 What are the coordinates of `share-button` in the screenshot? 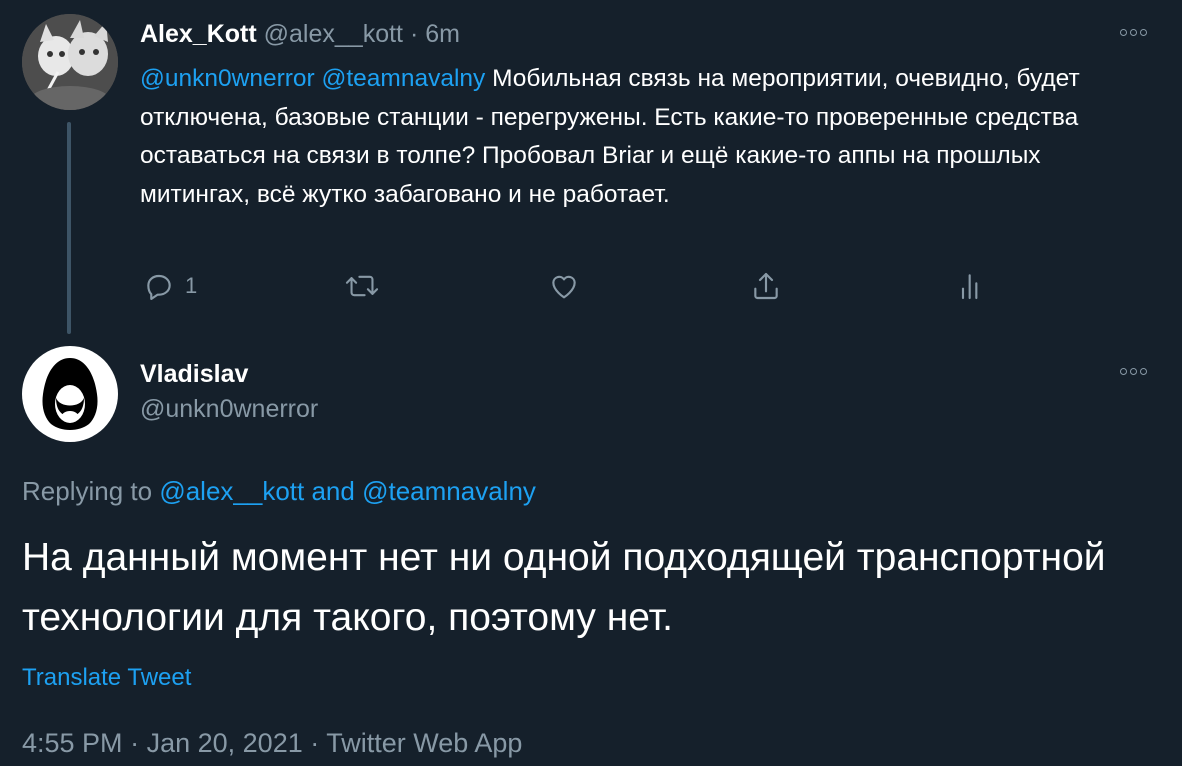 It's located at (766, 286).